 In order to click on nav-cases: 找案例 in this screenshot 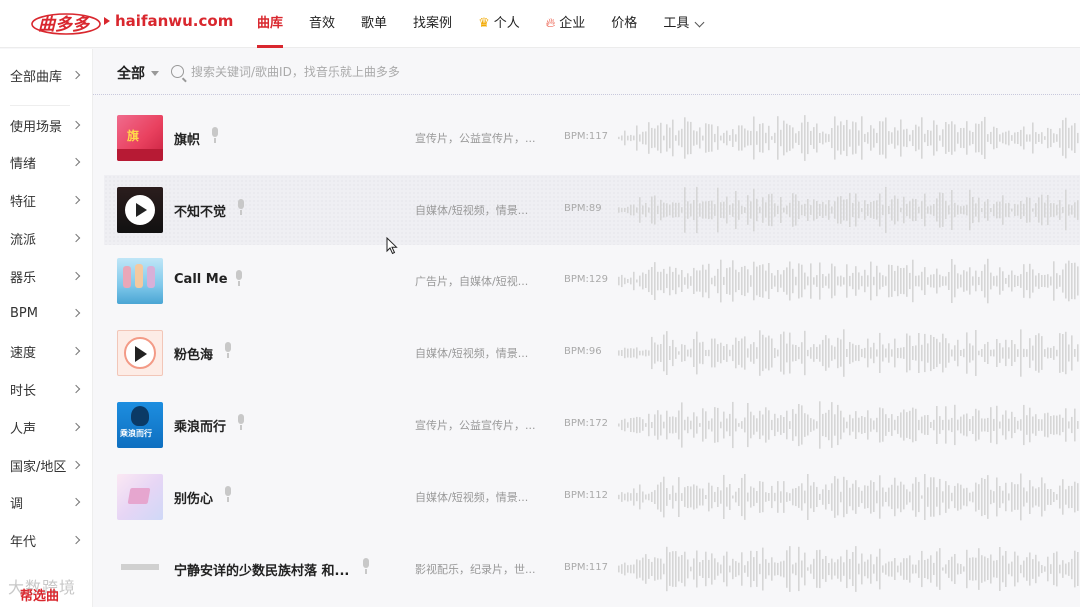, I will do `click(432, 24)`.